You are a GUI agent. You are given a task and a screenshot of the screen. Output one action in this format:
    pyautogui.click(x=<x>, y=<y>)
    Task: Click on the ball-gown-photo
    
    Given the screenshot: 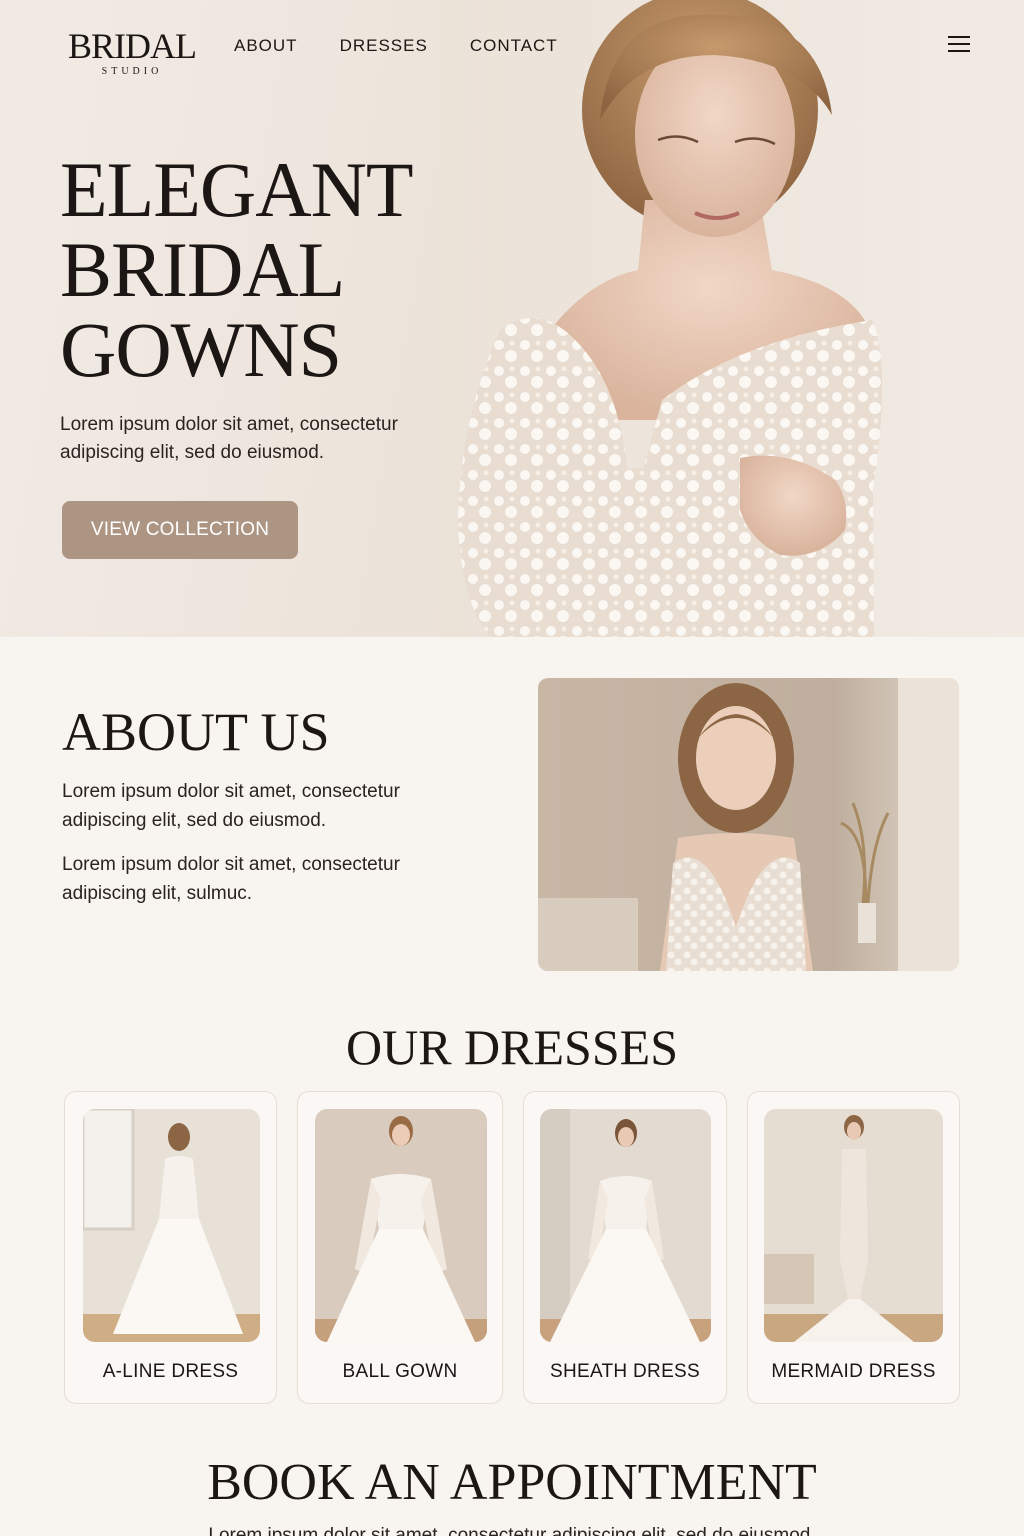 What is the action you would take?
    pyautogui.click(x=401, y=1225)
    